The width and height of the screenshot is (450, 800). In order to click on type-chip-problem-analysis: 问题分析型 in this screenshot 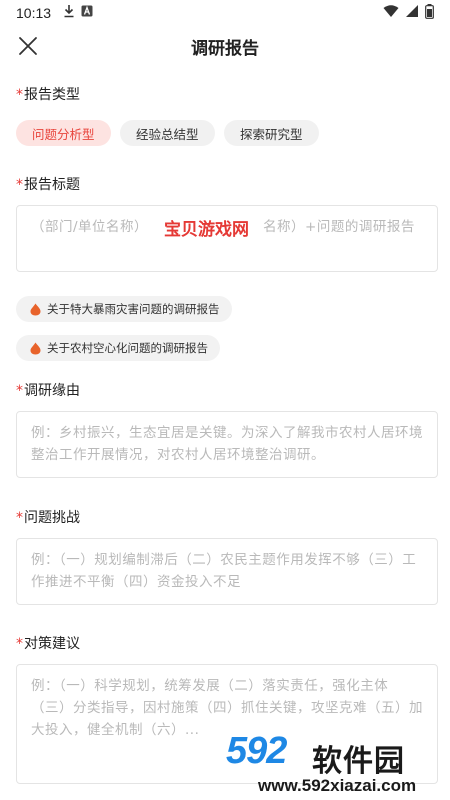, I will do `click(63, 133)`.